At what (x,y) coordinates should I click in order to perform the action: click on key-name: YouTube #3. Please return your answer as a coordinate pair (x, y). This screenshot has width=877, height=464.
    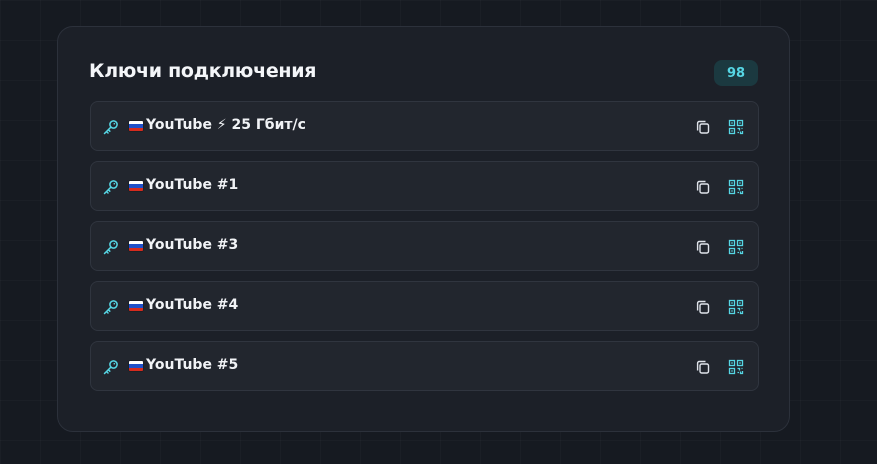
    Looking at the image, I should click on (192, 245).